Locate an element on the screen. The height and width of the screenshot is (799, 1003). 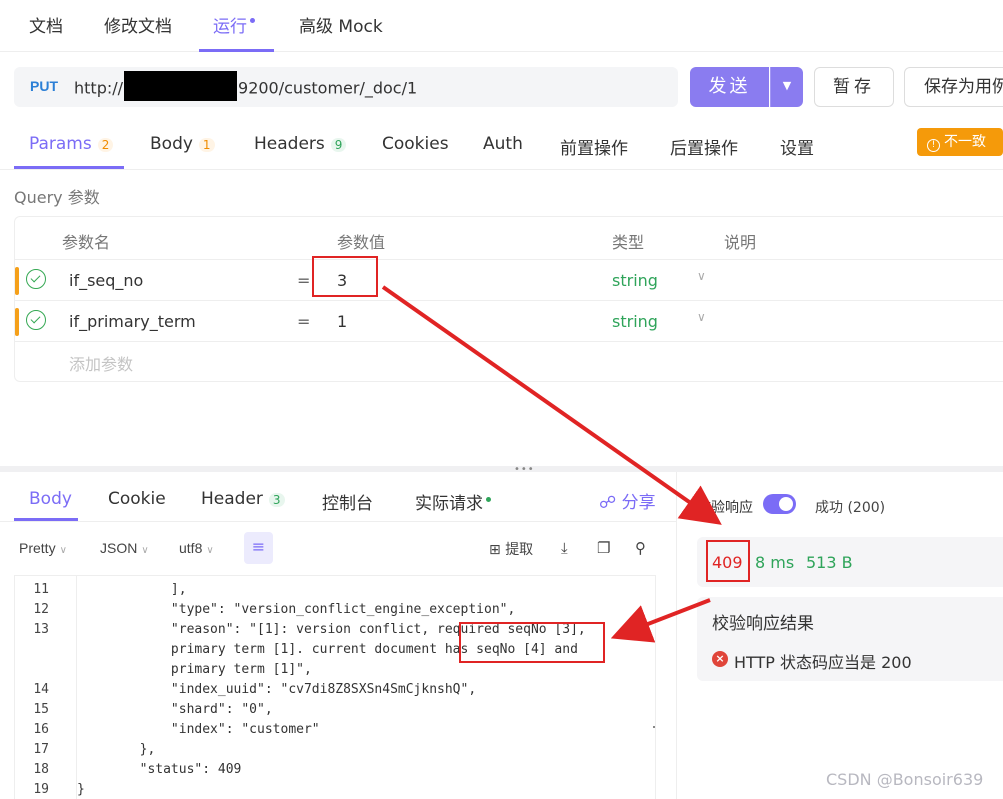
tab-run: 运行 is located at coordinates (234, 24).